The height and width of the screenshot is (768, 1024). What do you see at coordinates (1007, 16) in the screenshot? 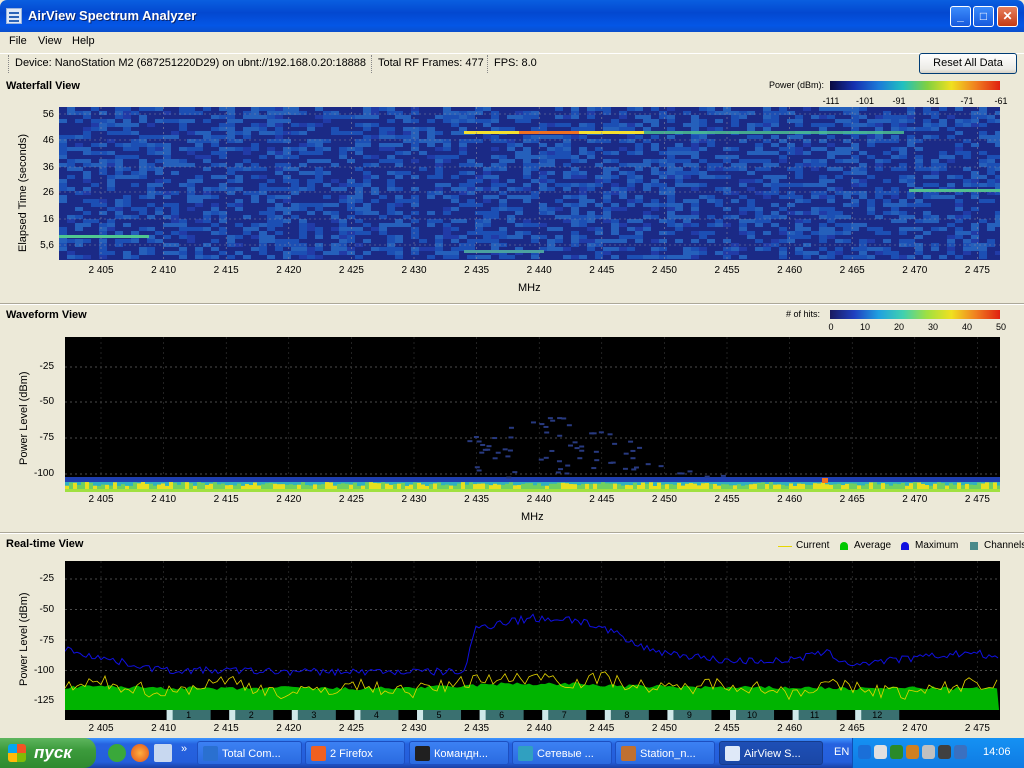
I see `close-button: ✕` at bounding box center [1007, 16].